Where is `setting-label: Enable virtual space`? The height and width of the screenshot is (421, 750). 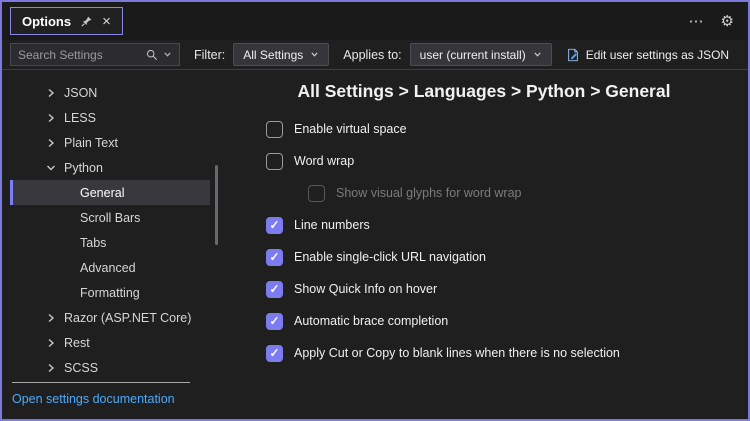
setting-label: Enable virtual space is located at coordinates (350, 129).